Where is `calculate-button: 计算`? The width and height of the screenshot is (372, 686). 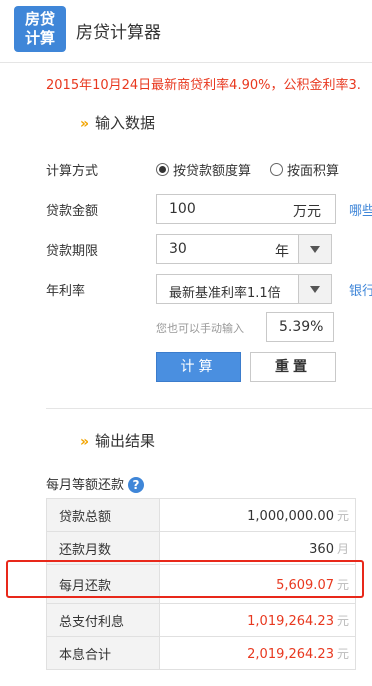
calculate-button: 计算 is located at coordinates (198, 367).